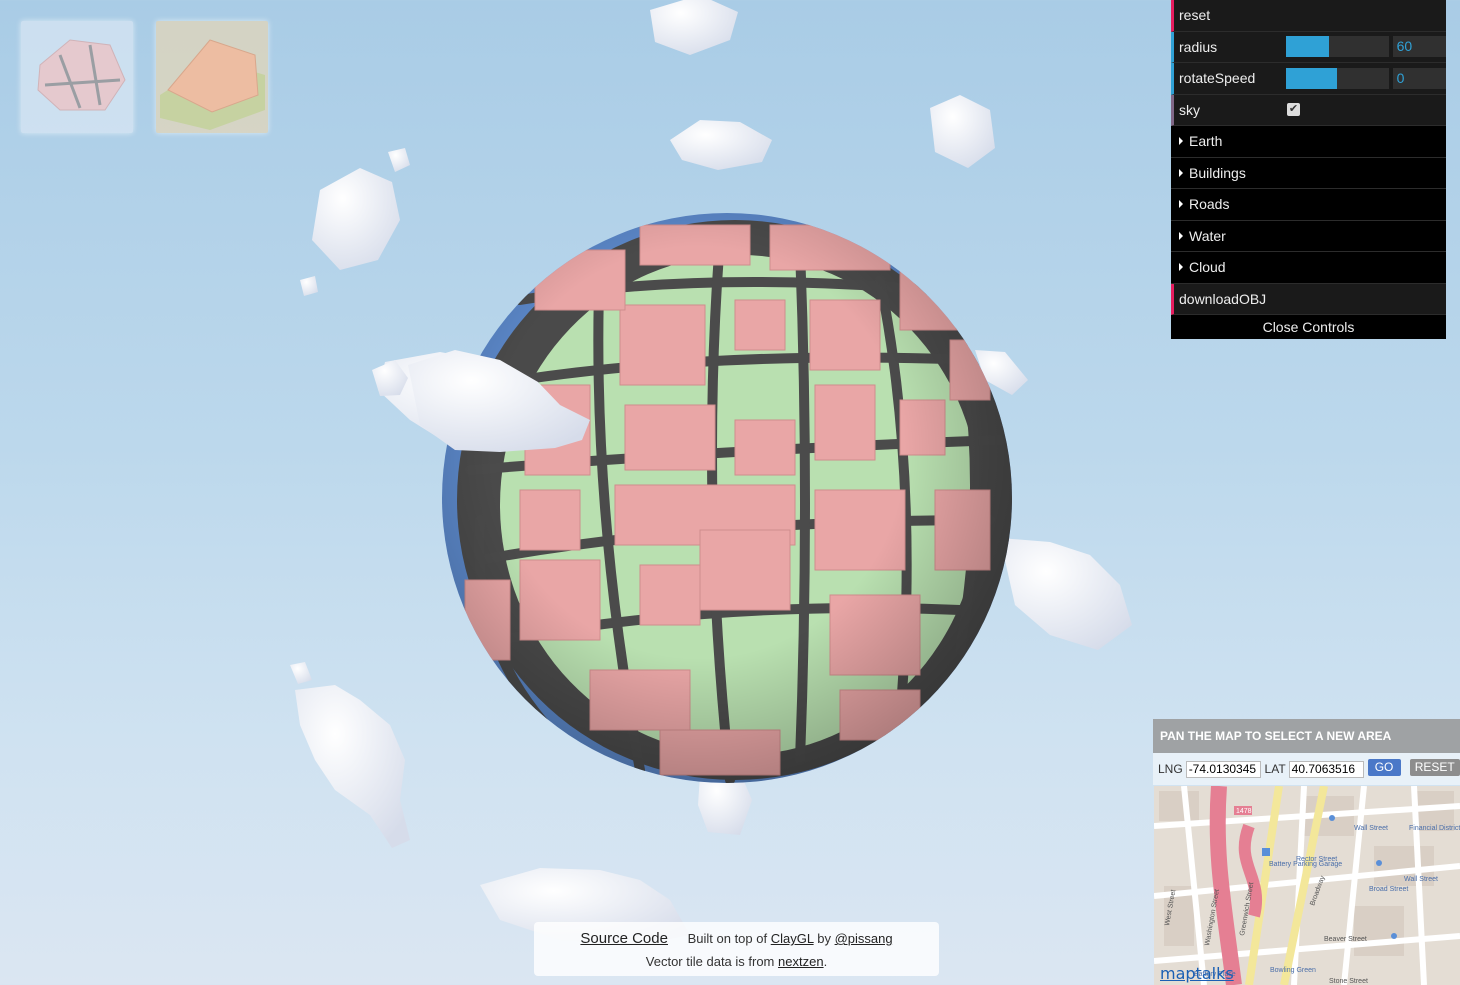 The image size is (1460, 985). What do you see at coordinates (1348, 981) in the screenshot?
I see `svg-text: Stone Street` at bounding box center [1348, 981].